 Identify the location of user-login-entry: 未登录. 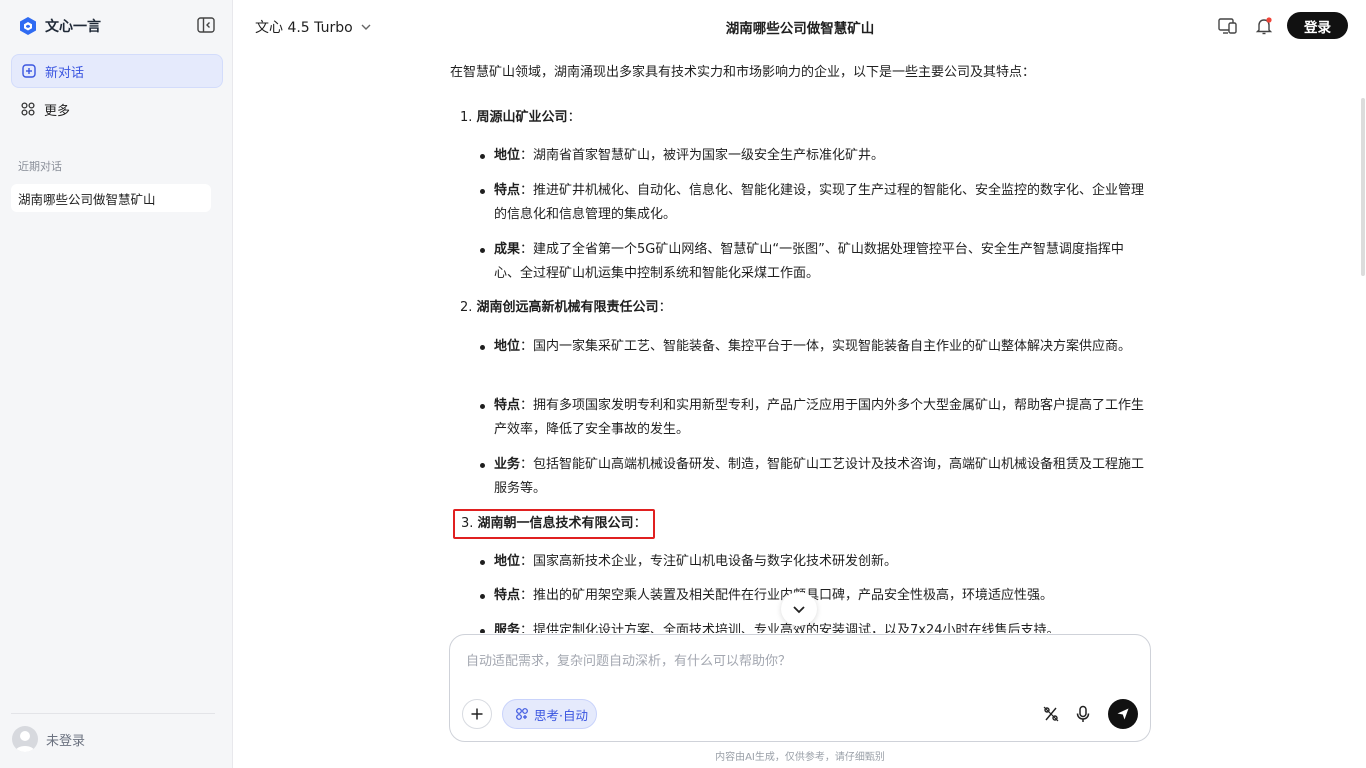
(48, 739).